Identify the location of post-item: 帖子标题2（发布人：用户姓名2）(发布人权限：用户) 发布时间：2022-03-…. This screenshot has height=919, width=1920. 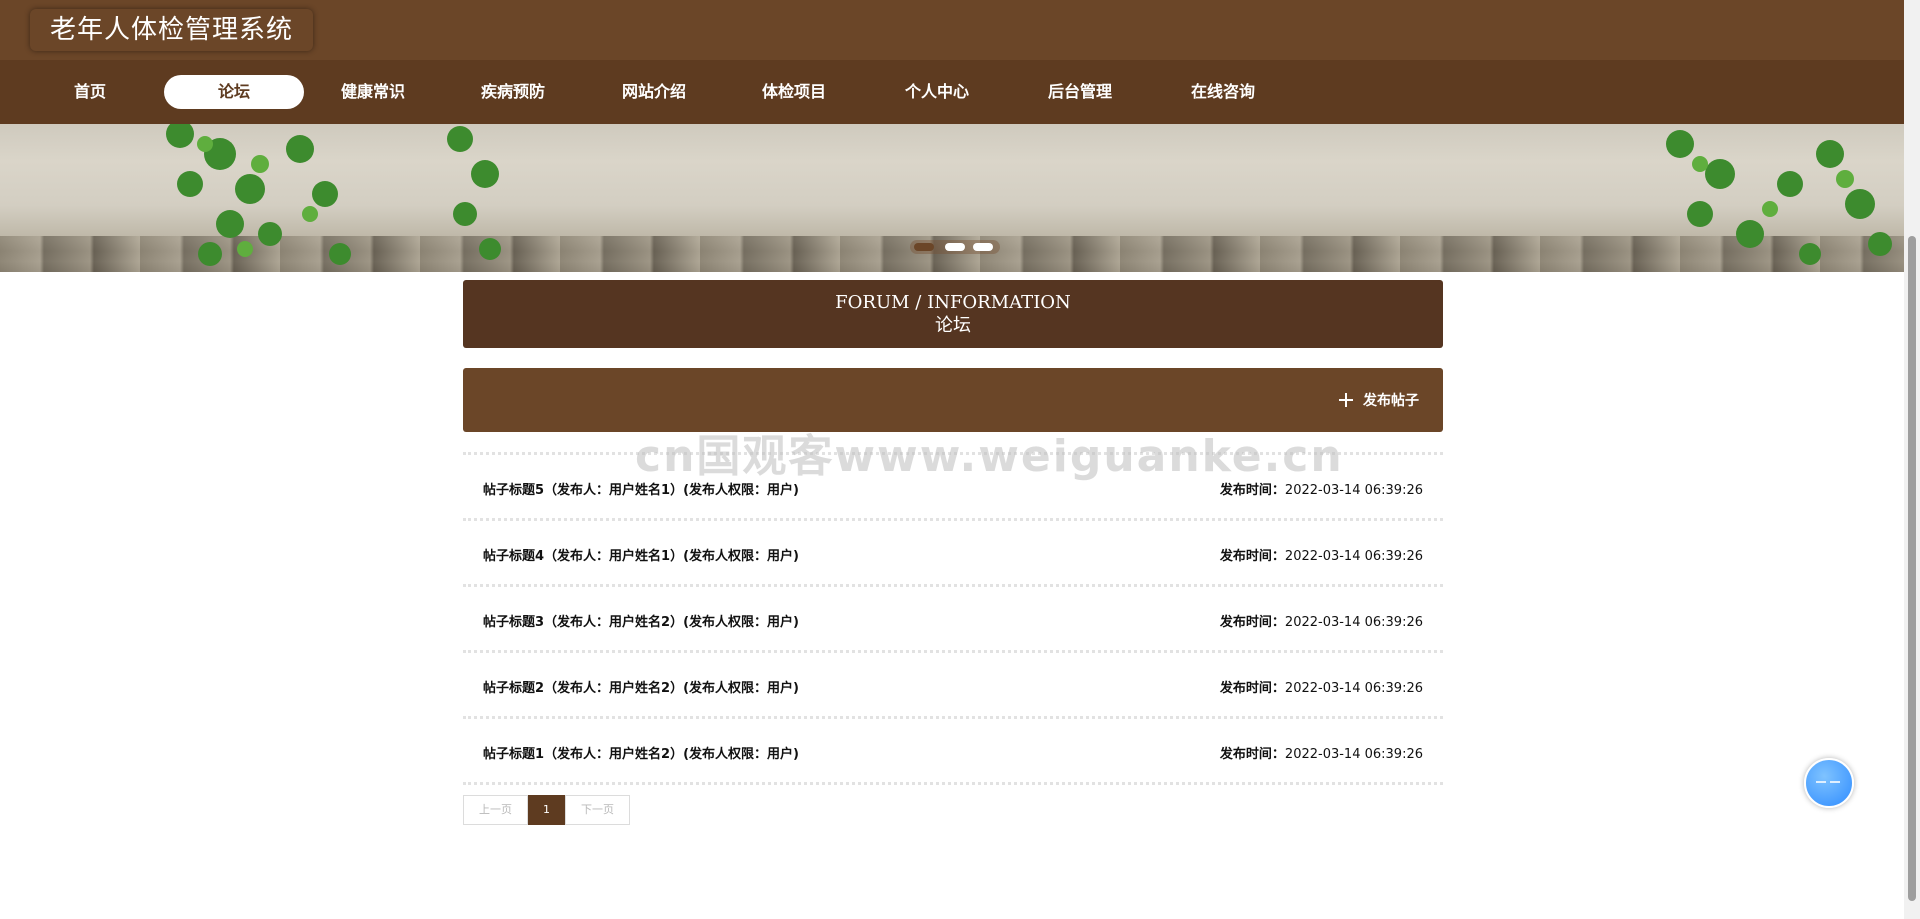
(953, 686).